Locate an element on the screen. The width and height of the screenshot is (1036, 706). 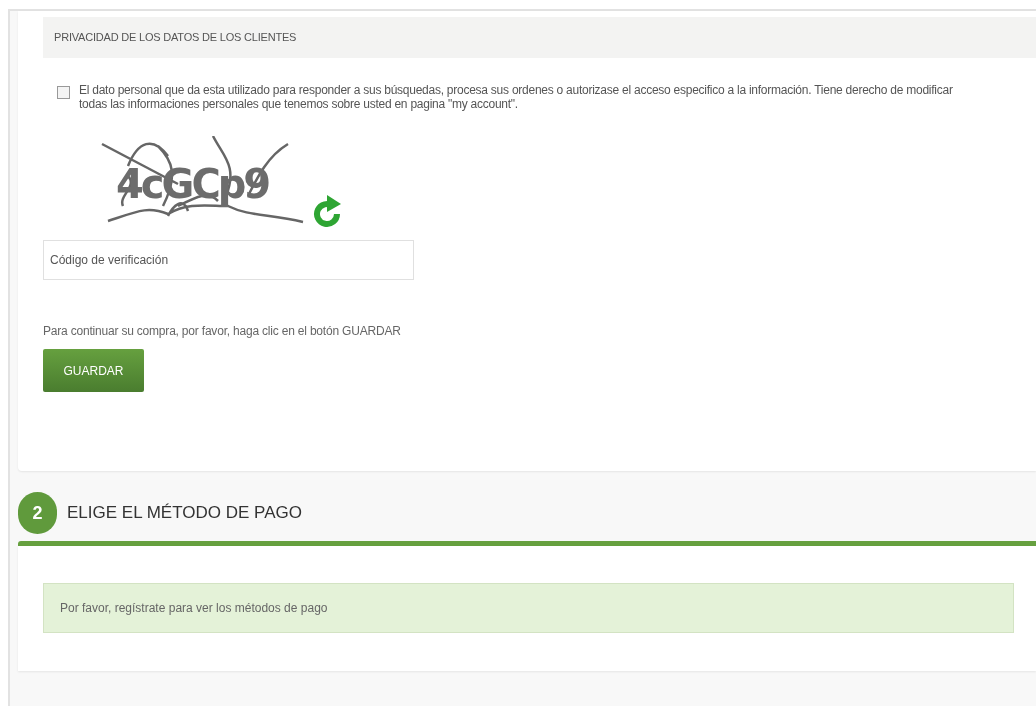
verification-code-field: Código de verificación is located at coordinates (228, 260).